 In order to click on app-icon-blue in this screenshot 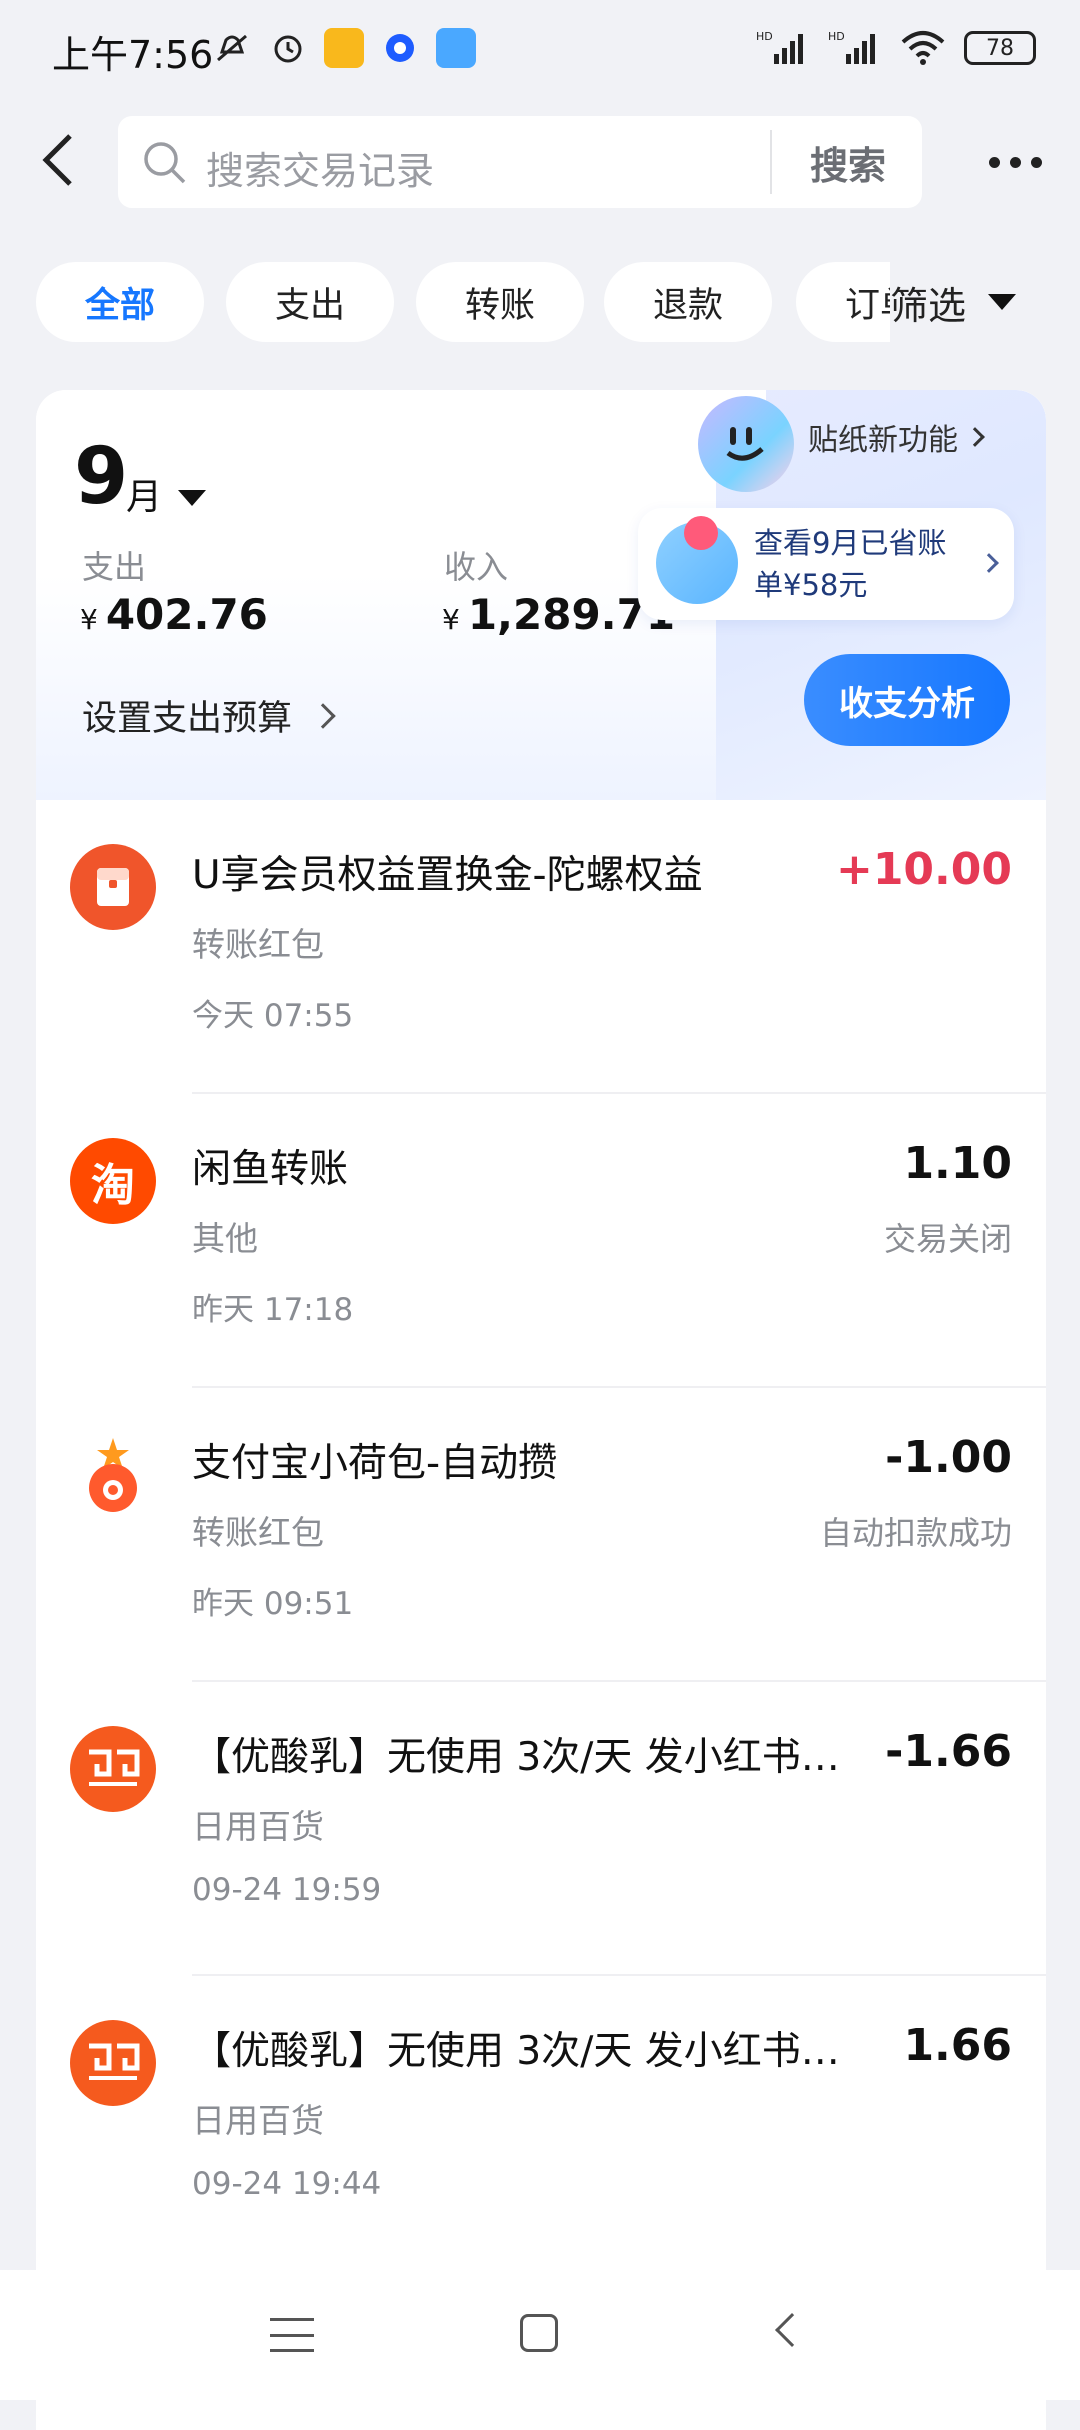, I will do `click(400, 48)`.